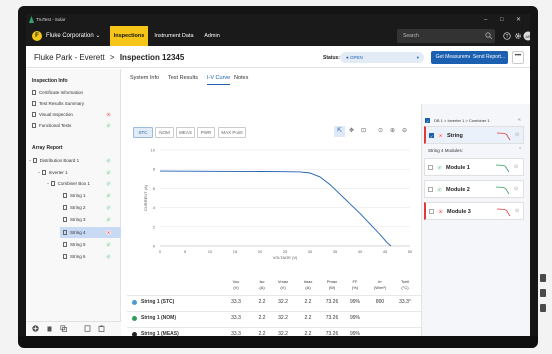 The image size is (552, 354). I want to click on y-tick-label: 4, so click(154, 207).